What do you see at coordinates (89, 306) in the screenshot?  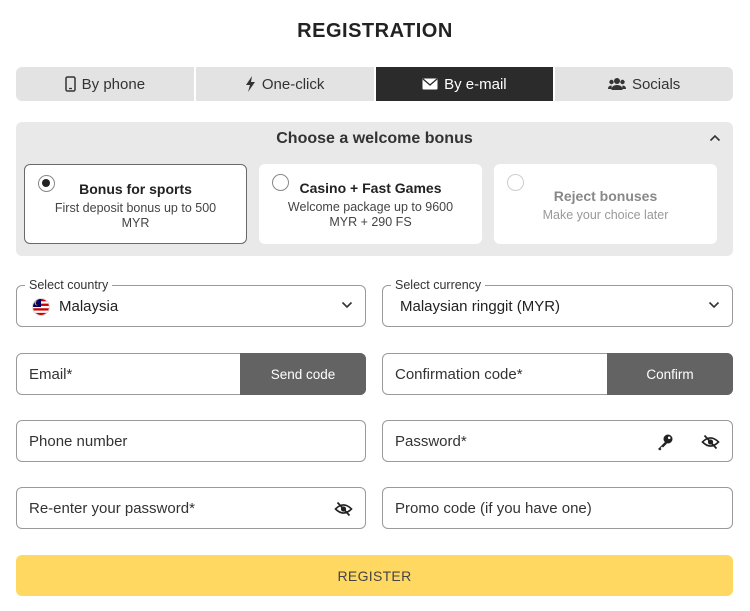 I see `country-value: Malaysia` at bounding box center [89, 306].